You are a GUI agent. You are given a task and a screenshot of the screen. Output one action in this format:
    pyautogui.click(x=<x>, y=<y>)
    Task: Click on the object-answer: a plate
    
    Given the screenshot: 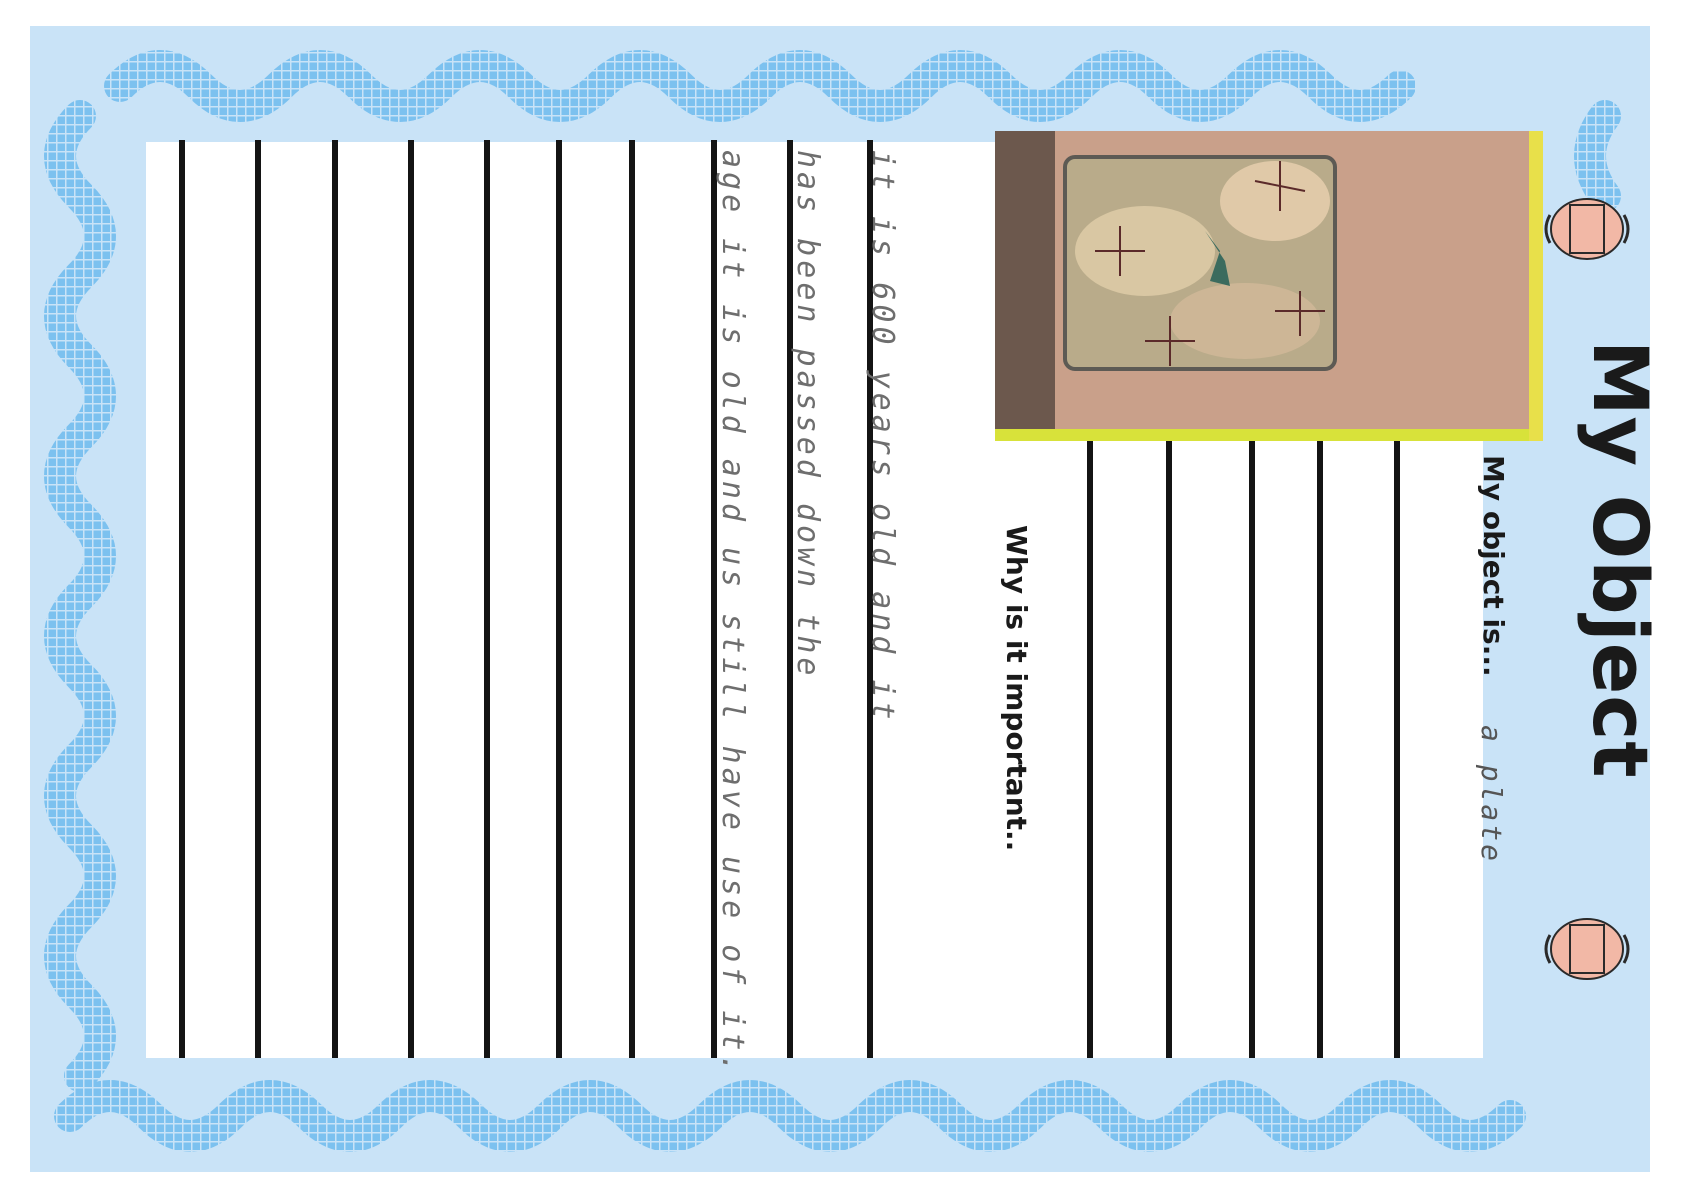 What is the action you would take?
    pyautogui.click(x=1491, y=795)
    